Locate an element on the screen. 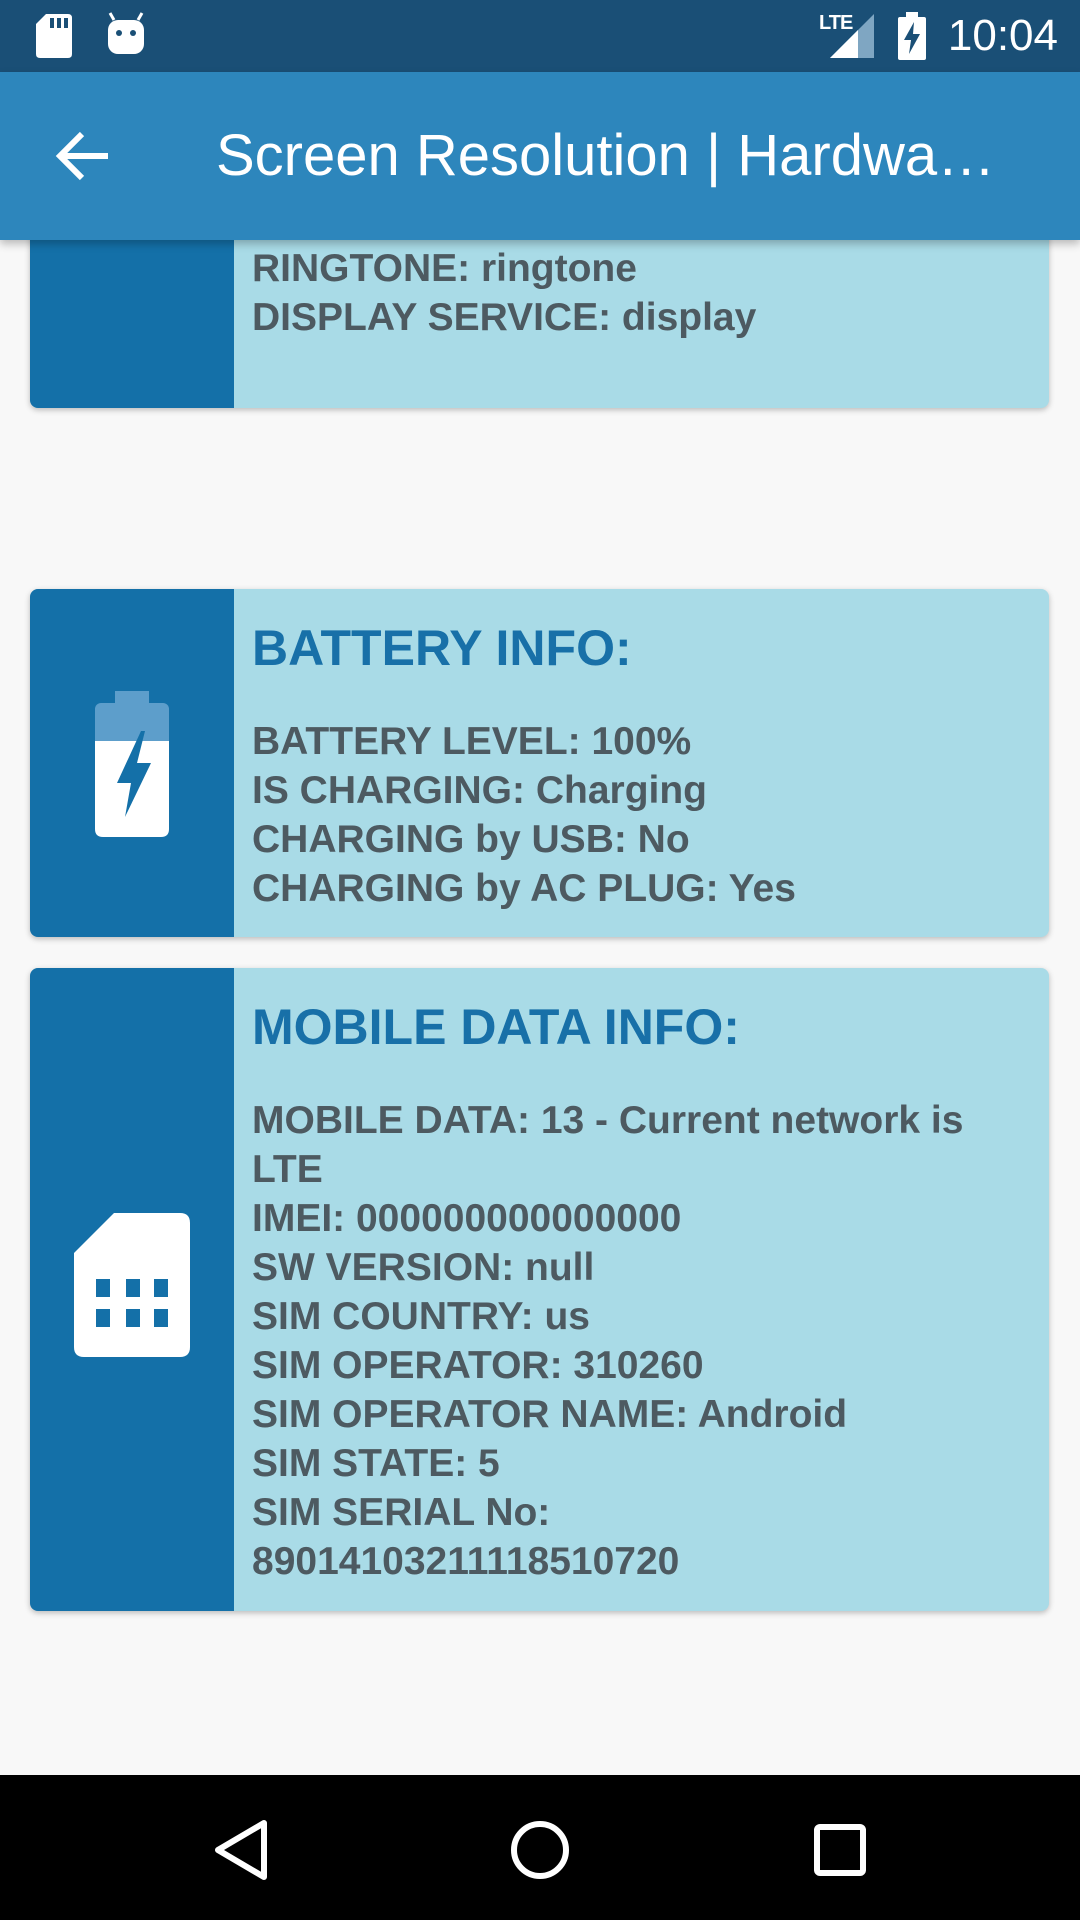  mobile-data-line: MOBILE DATA: 13 - Current network is LTE is located at coordinates (608, 1145).